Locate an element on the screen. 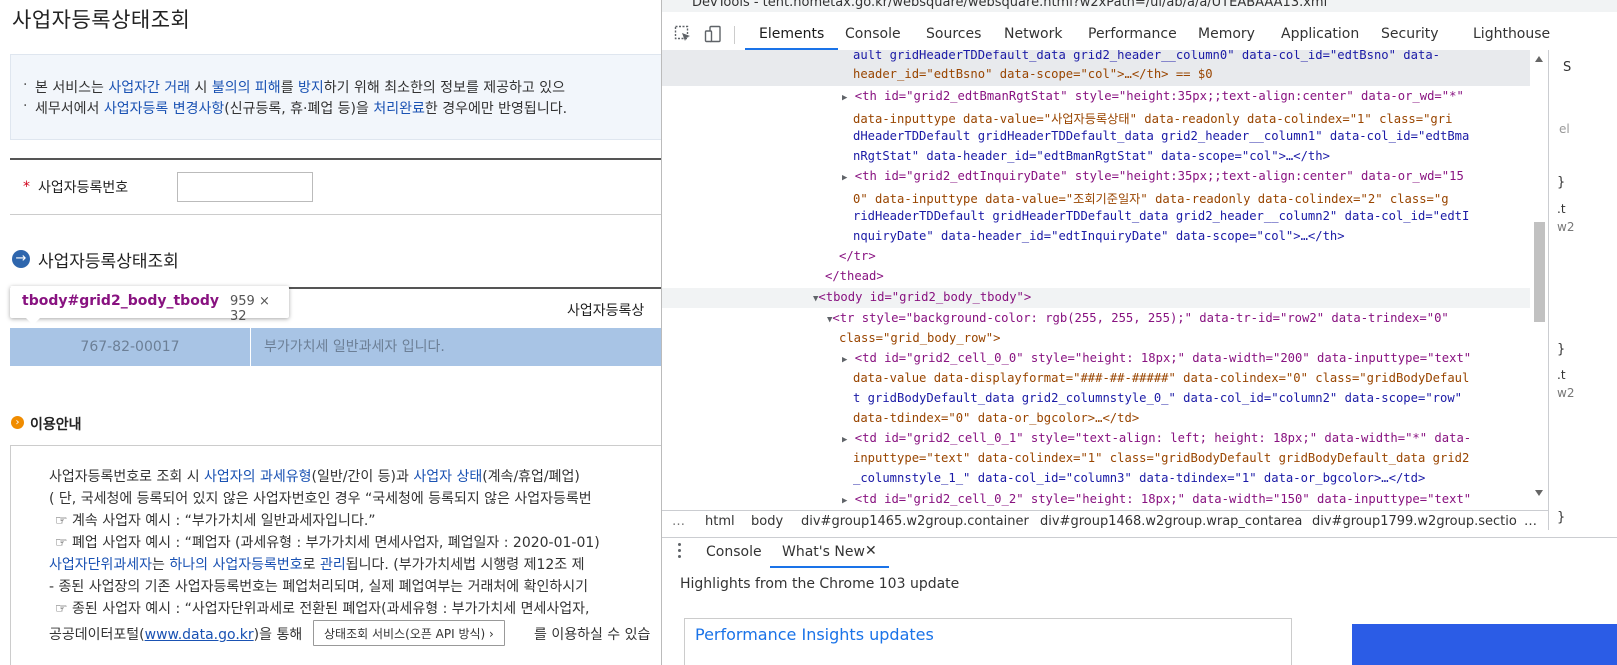 This screenshot has height=665, width=1617. tab-console: Console is located at coordinates (873, 34).